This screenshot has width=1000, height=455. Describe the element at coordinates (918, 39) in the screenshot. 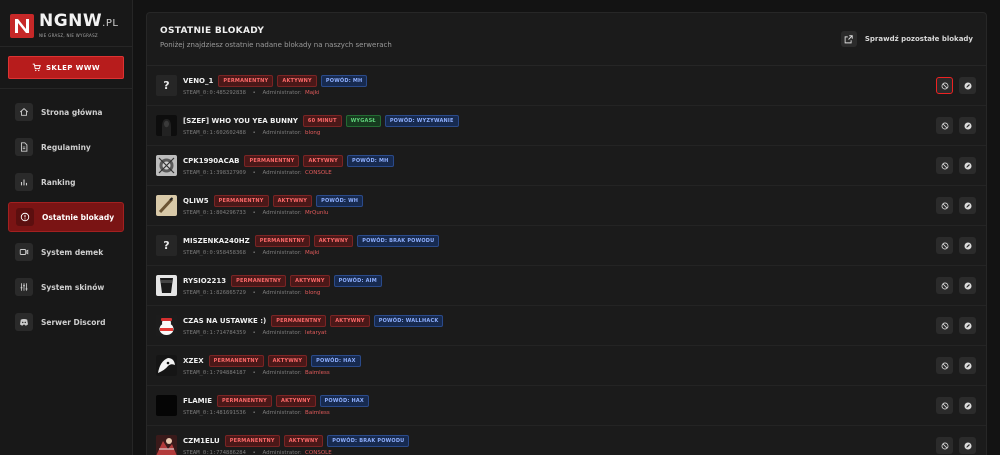

I see `check-other-bans-label: Sprawdź pozostałe blokady` at that location.